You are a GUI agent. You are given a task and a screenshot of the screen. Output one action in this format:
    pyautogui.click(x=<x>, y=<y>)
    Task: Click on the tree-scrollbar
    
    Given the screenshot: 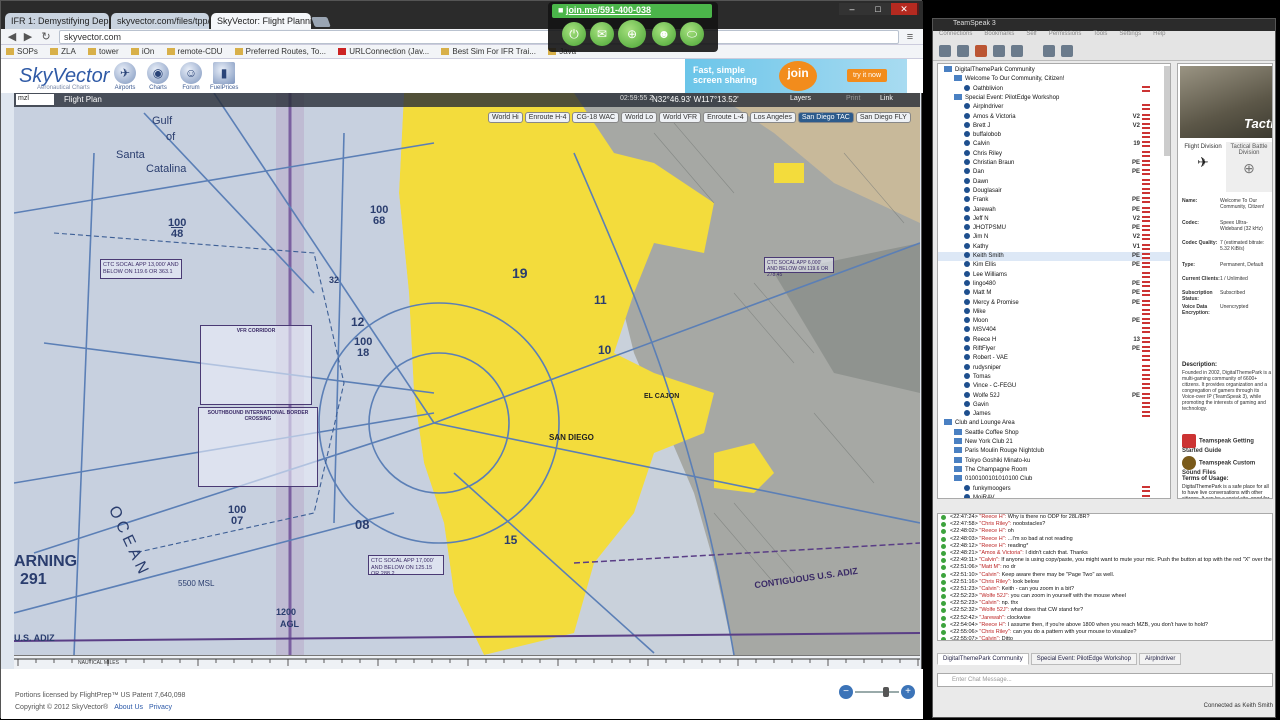 What is the action you would take?
    pyautogui.click(x=1167, y=111)
    